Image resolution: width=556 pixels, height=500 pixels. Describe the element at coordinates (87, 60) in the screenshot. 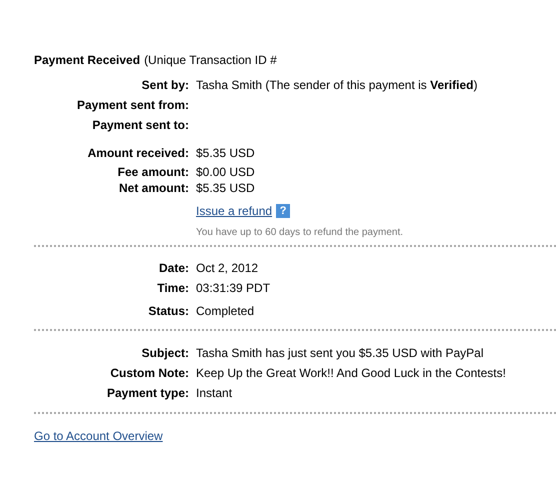

I see `heading-title: Payment Received` at that location.